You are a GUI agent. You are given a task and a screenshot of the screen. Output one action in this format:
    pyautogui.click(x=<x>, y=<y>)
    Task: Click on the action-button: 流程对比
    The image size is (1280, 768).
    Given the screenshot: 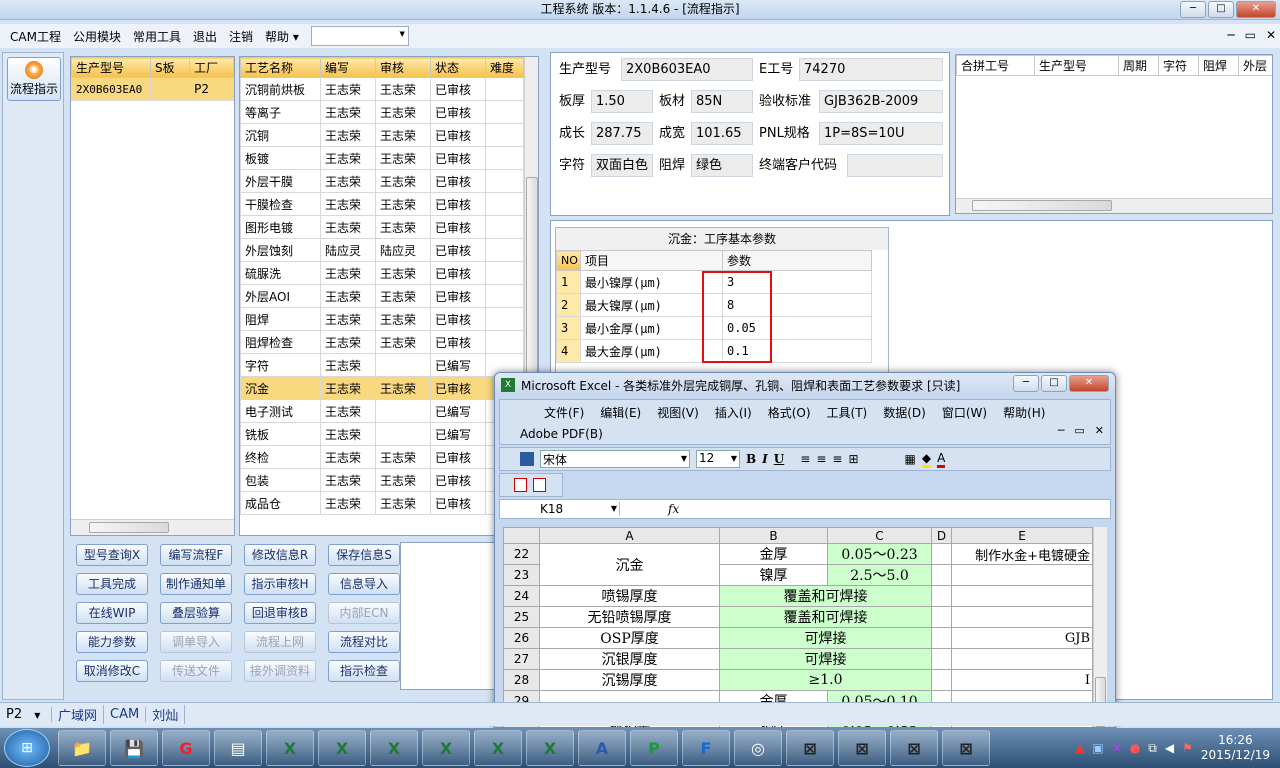 What is the action you would take?
    pyautogui.click(x=364, y=642)
    